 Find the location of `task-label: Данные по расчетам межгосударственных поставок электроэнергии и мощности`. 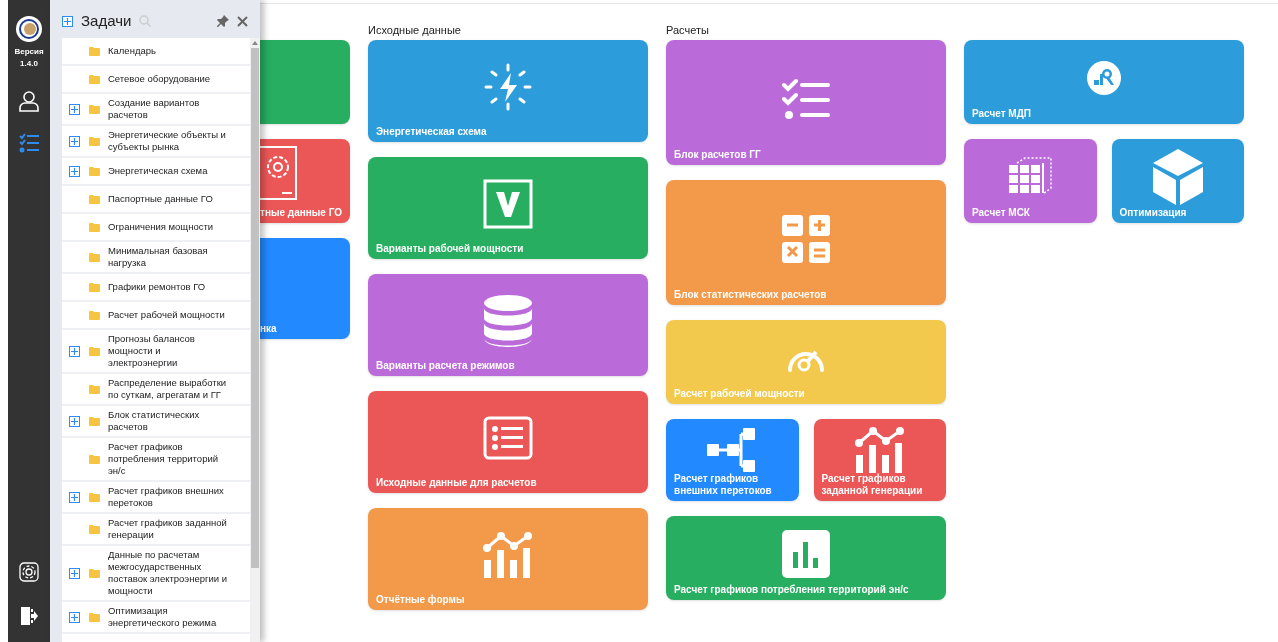

task-label: Данные по расчетам межгосударственных поставок электроэнергии и мощности is located at coordinates (168, 573).